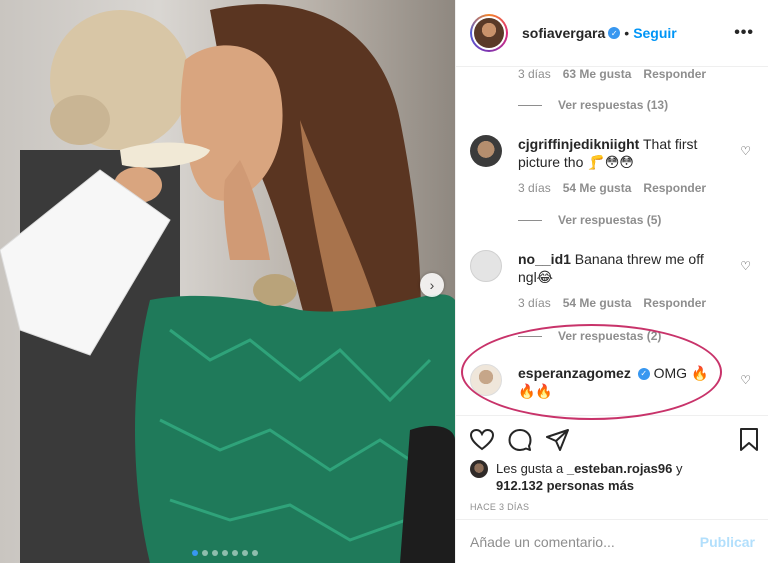  I want to click on likes-count: 912.132 personas más, so click(565, 485).